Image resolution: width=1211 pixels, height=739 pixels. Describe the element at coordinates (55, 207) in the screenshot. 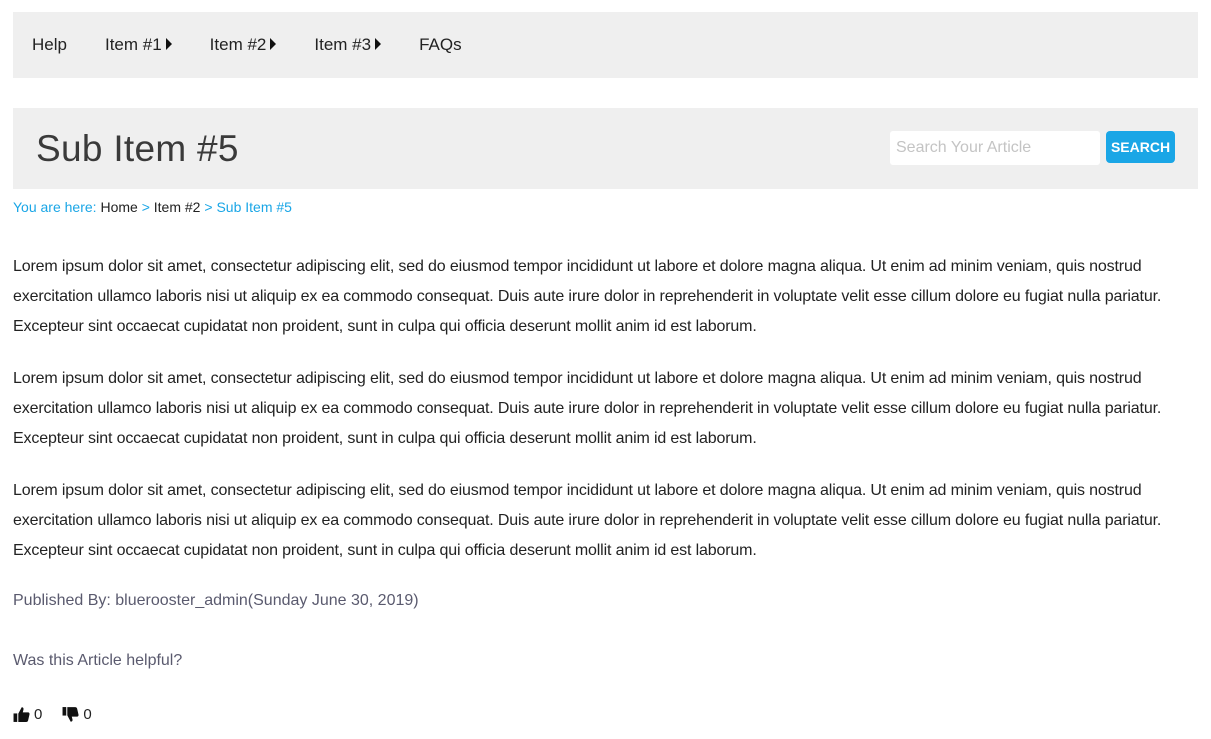

I see `breadcrumb-prefix: You are here:` at that location.